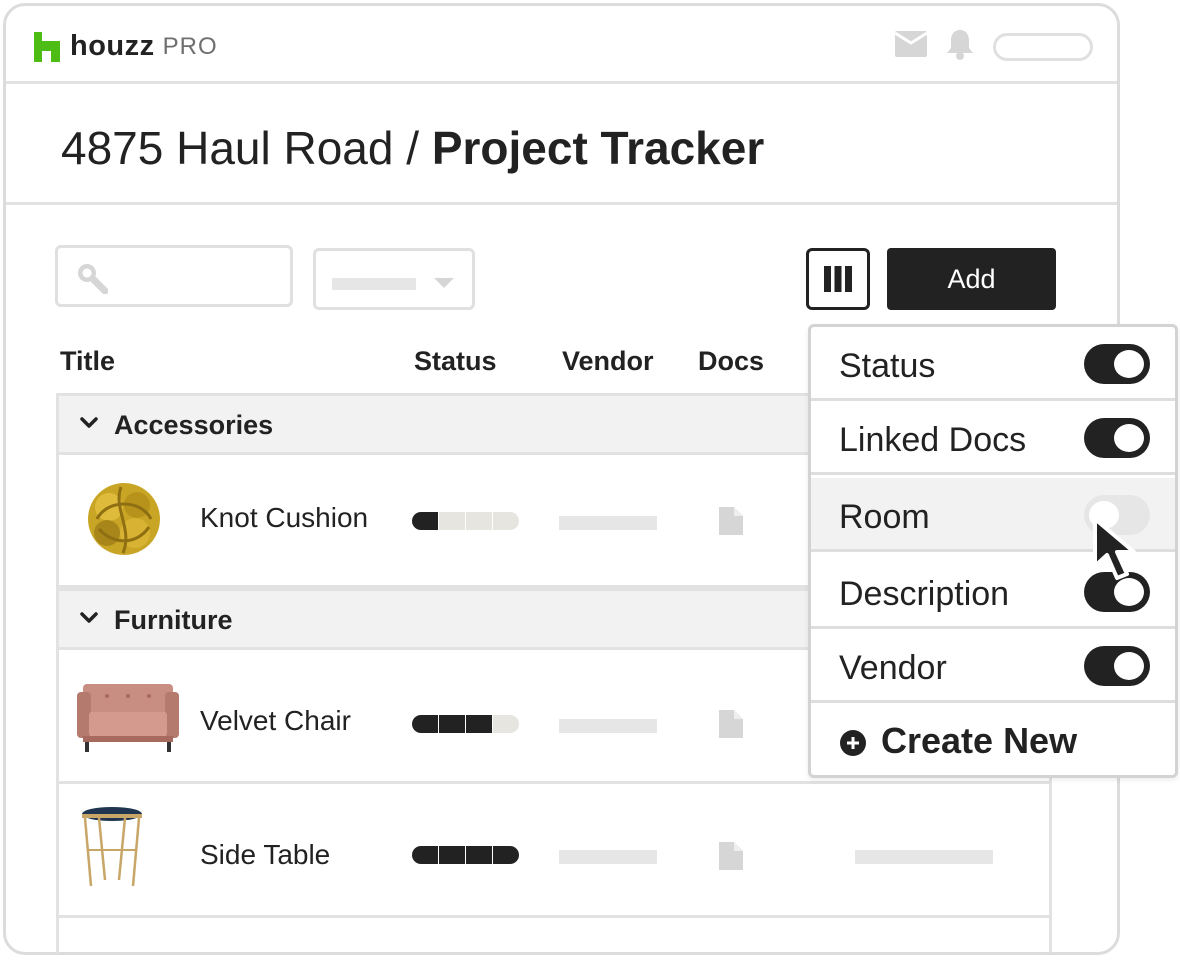 This screenshot has height=960, width=1180. I want to click on column-header-status: Status, so click(455, 361).